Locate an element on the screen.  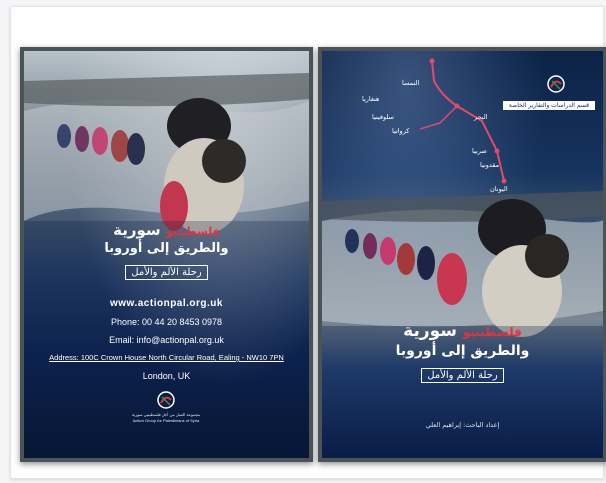
map-label: سلوفينيا is located at coordinates (383, 117).